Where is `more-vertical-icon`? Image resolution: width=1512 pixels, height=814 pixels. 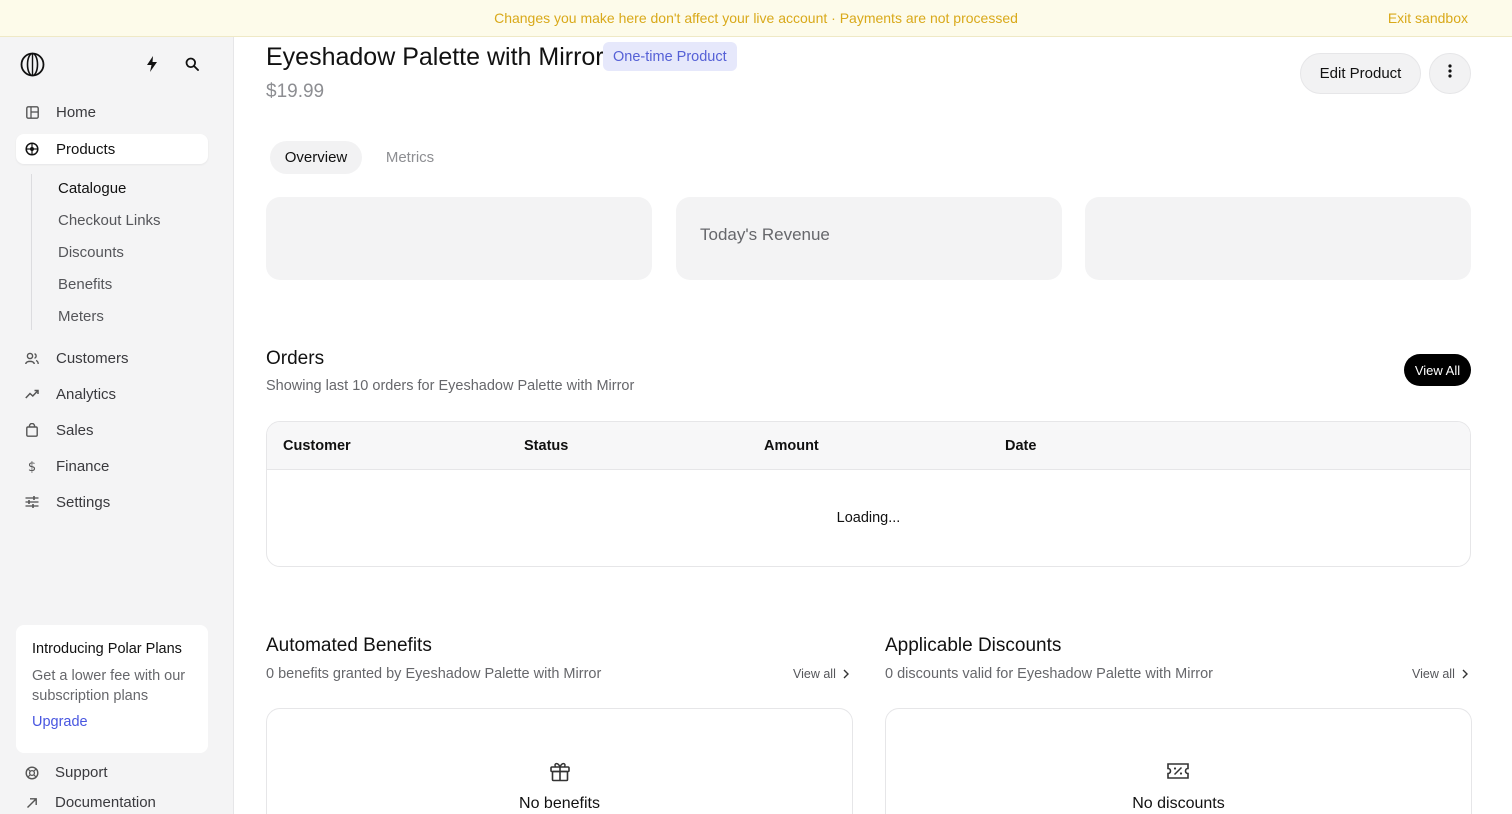
more-vertical-icon is located at coordinates (1450, 73).